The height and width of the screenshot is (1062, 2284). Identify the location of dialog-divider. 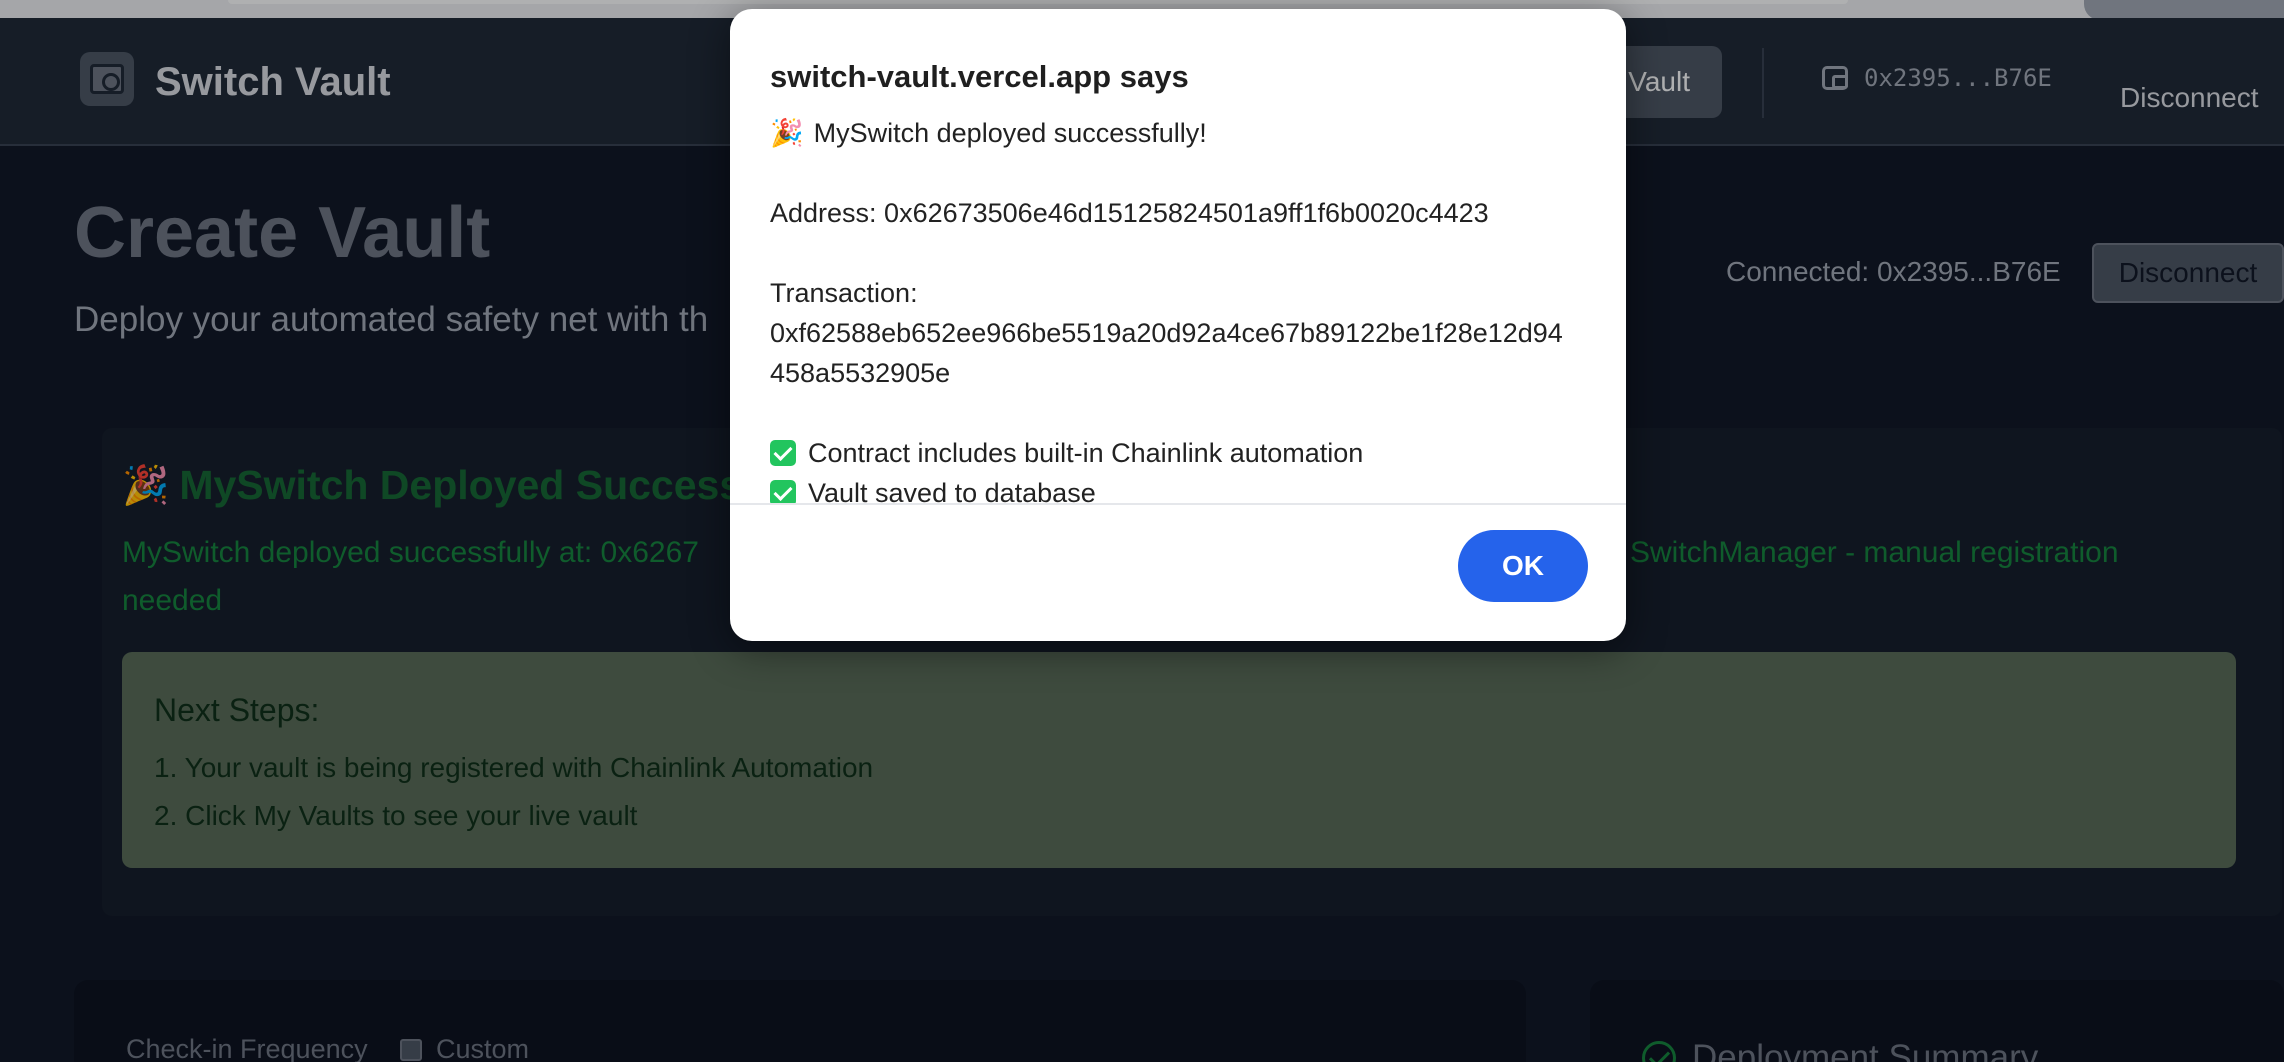
(1178, 504).